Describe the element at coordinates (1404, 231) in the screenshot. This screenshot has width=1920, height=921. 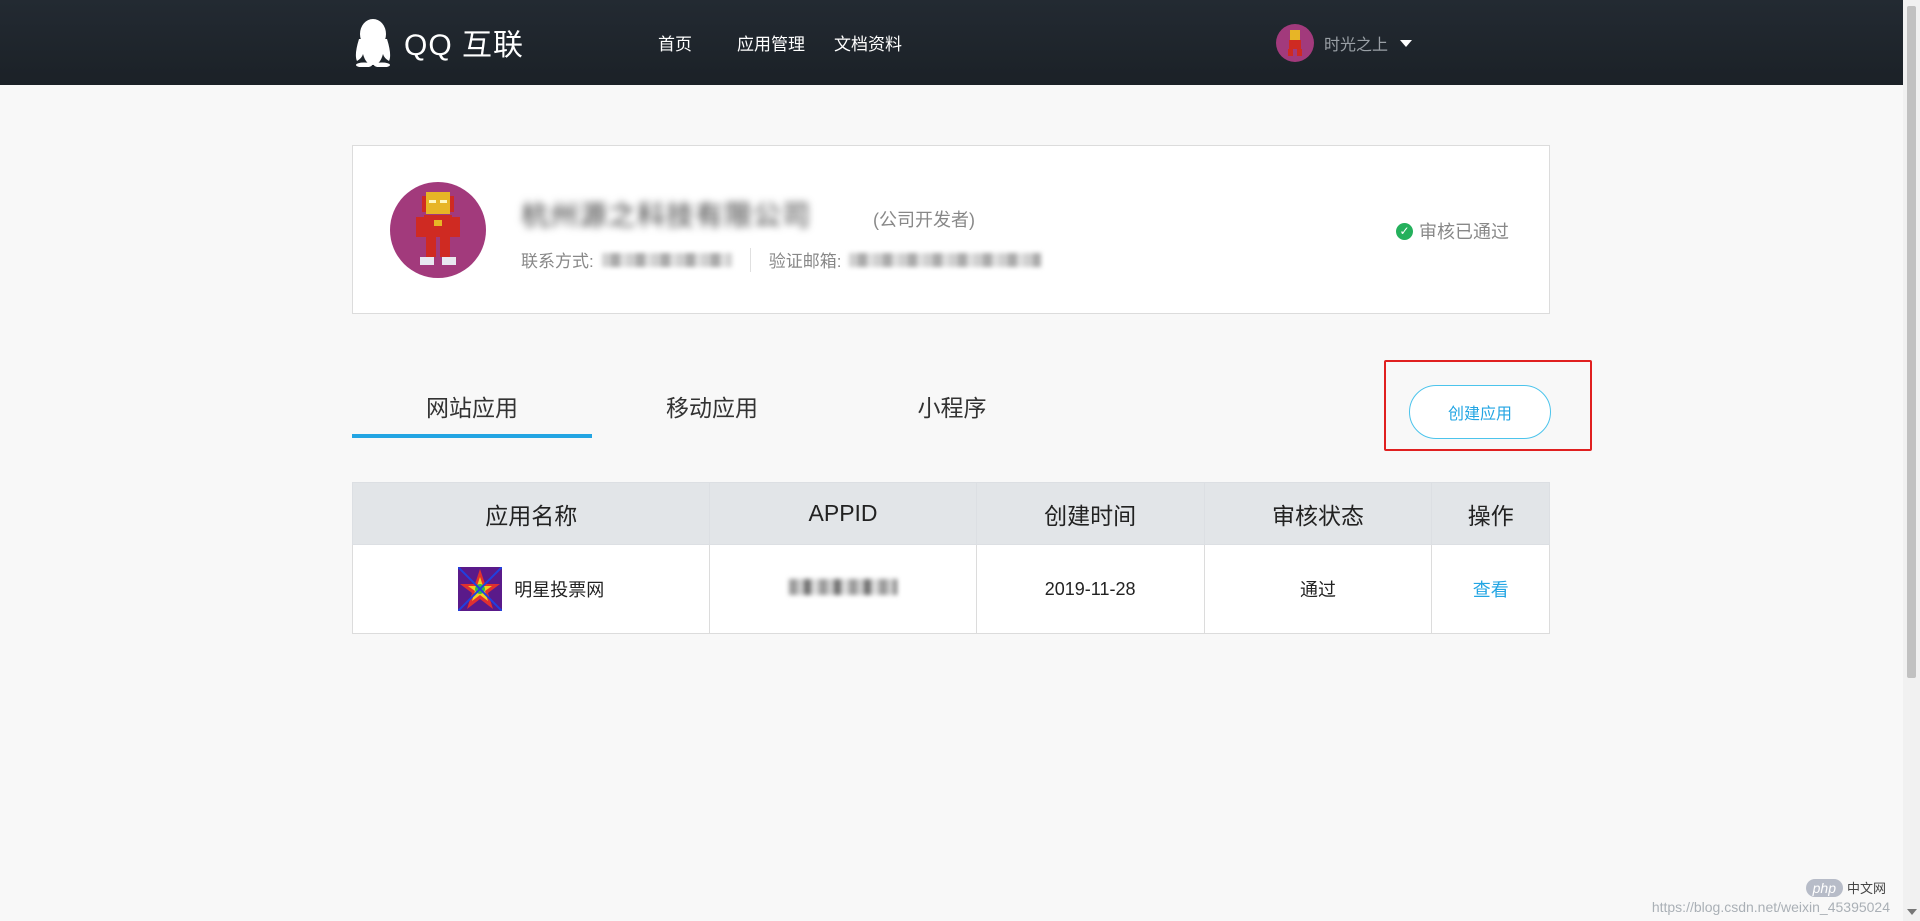
I see `check-circle-icon: ✓` at that location.